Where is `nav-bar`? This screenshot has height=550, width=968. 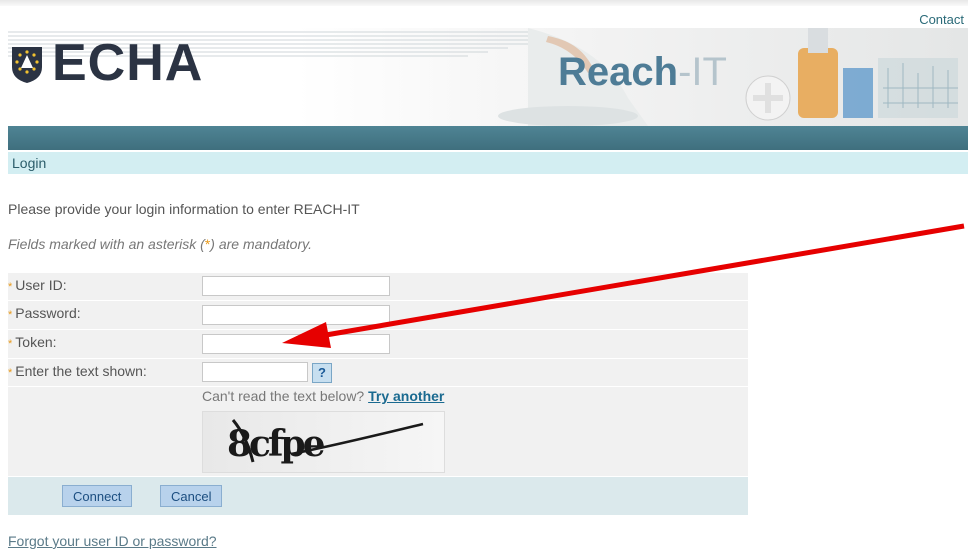 nav-bar is located at coordinates (488, 138).